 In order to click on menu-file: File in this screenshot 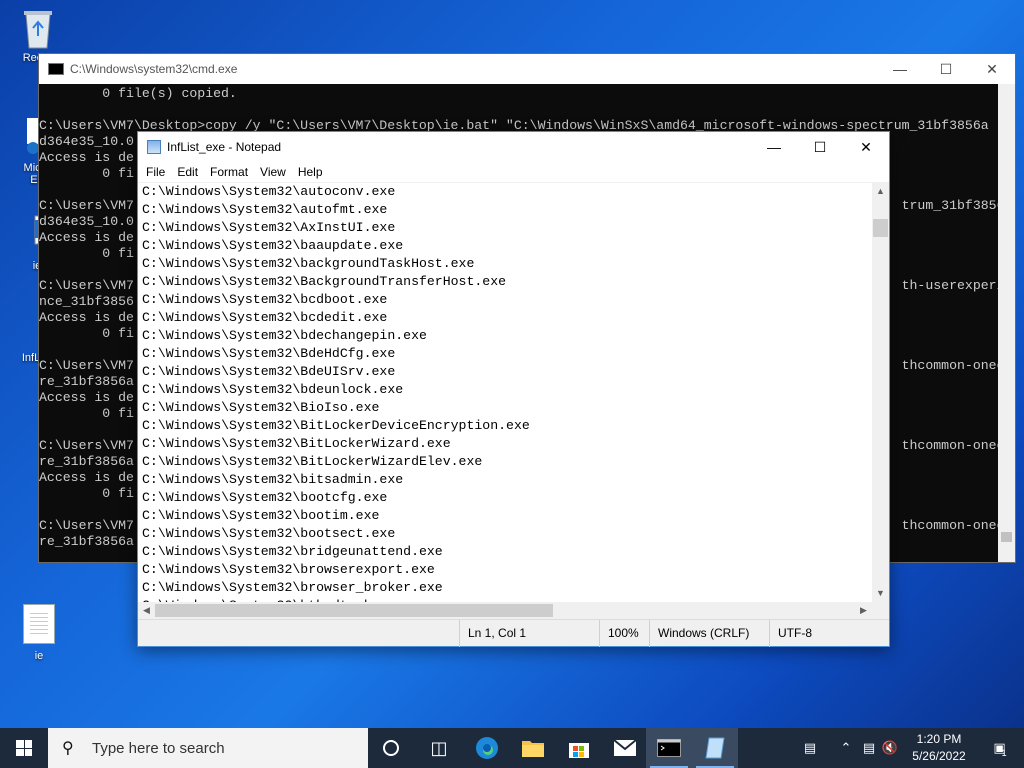, I will do `click(155, 172)`.